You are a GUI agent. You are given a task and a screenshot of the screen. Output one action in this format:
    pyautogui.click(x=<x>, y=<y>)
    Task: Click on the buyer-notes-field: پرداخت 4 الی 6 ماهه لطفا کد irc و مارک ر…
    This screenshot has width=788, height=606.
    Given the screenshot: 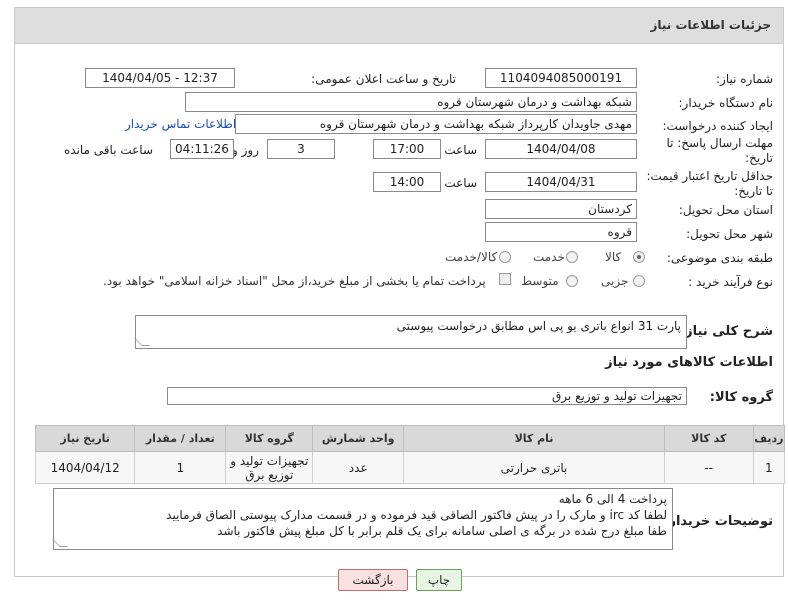 What is the action you would take?
    pyautogui.click(x=362, y=519)
    